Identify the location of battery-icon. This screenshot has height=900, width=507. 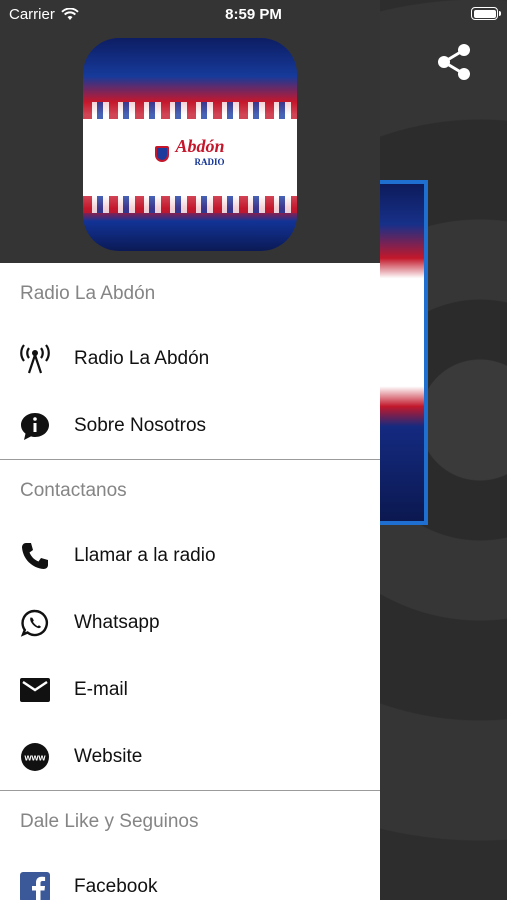
(486, 13).